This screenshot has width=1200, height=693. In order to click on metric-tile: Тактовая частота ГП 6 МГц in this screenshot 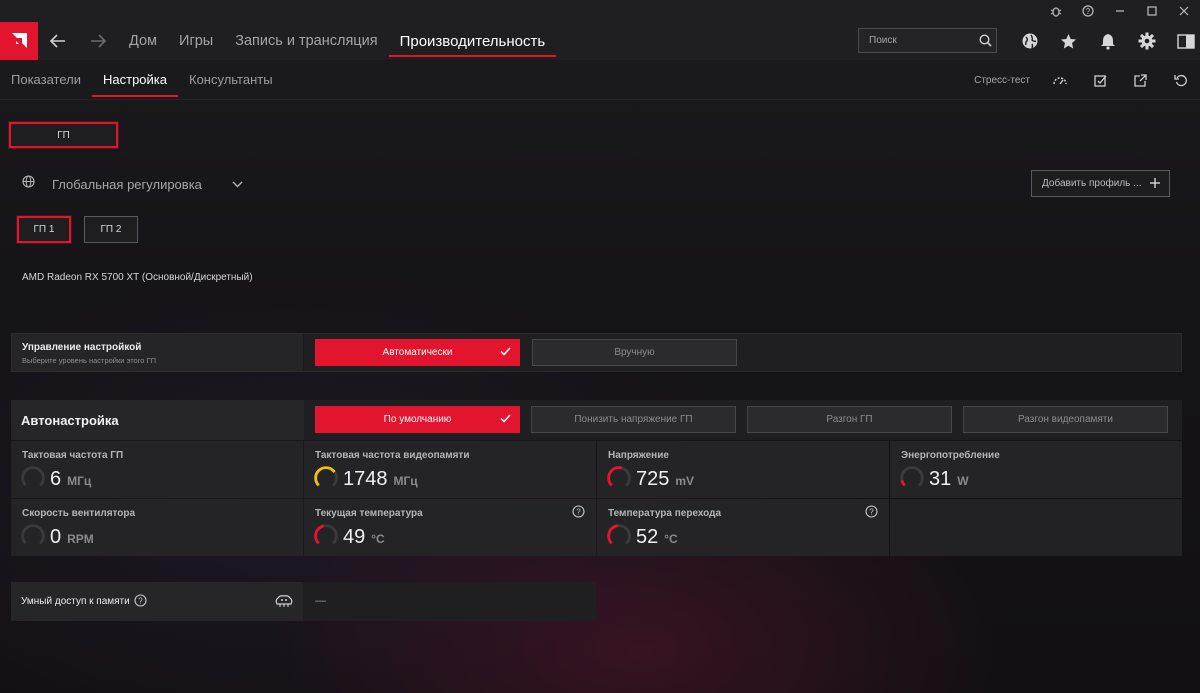, I will do `click(157, 469)`.